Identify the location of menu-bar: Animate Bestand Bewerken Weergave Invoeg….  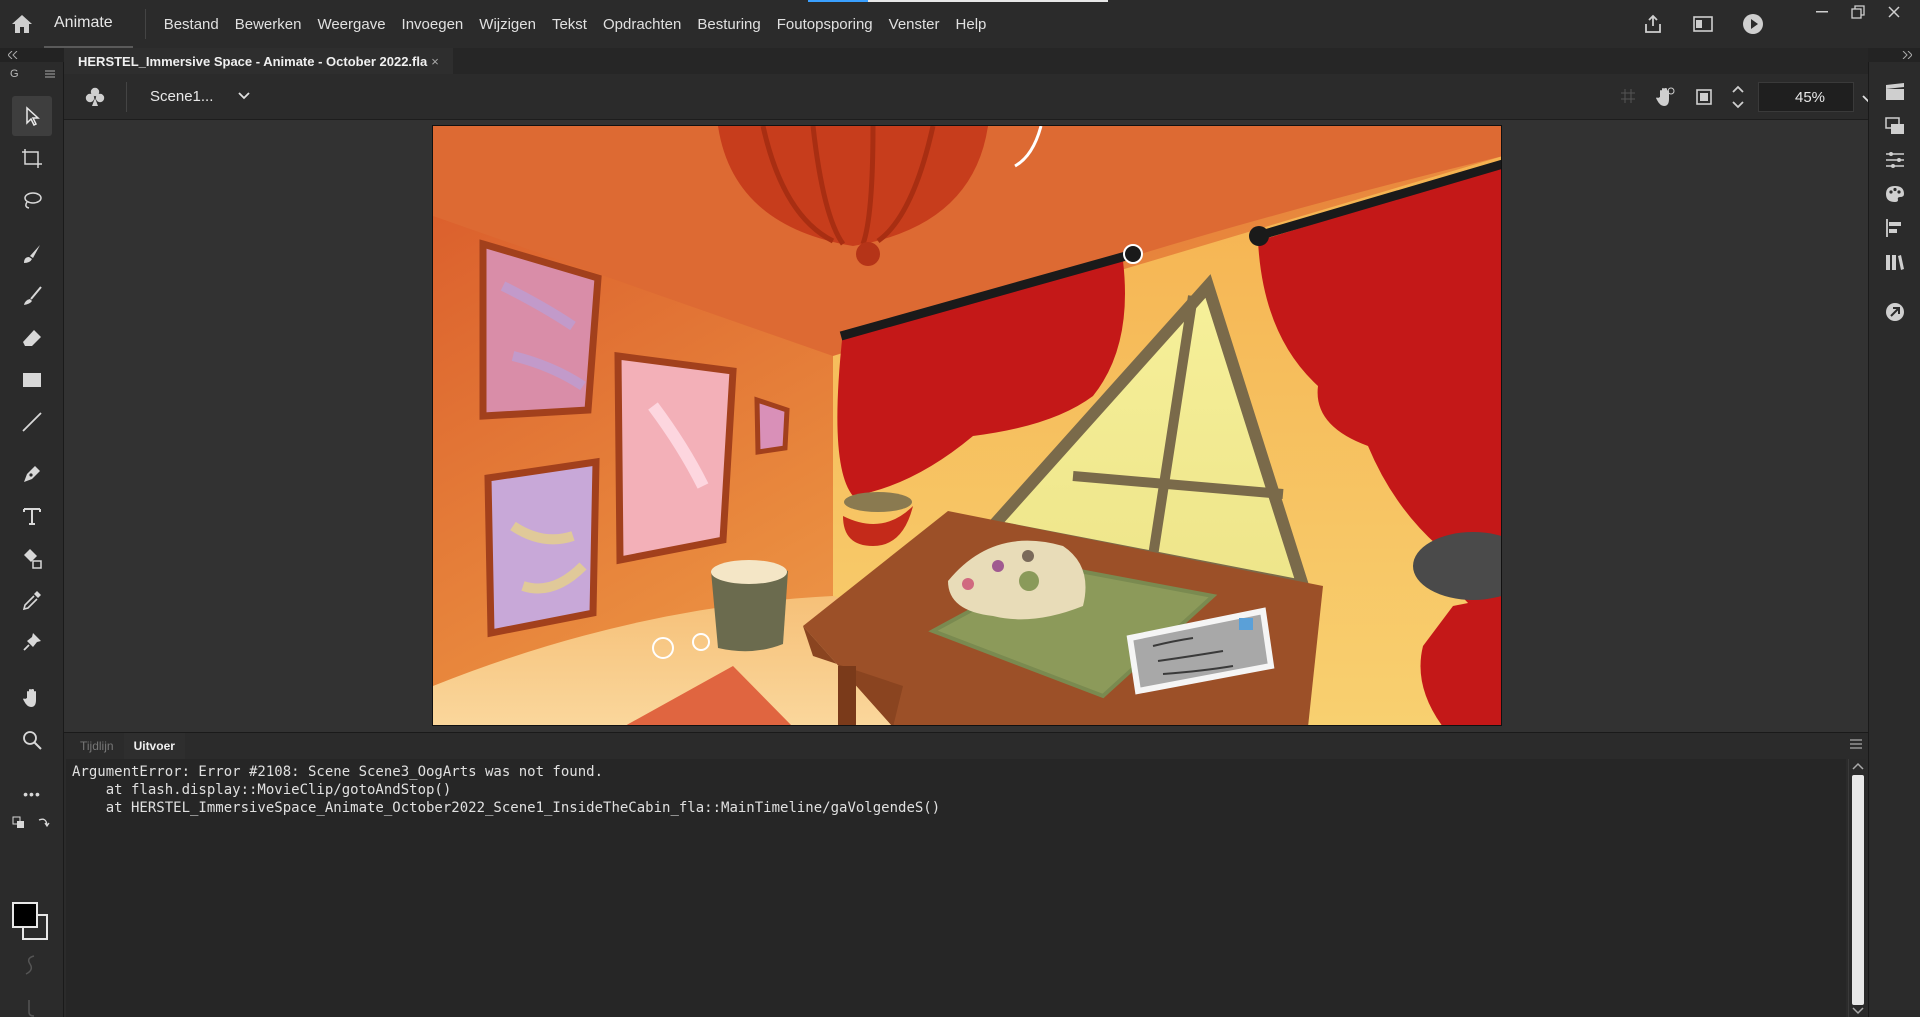
(960, 24).